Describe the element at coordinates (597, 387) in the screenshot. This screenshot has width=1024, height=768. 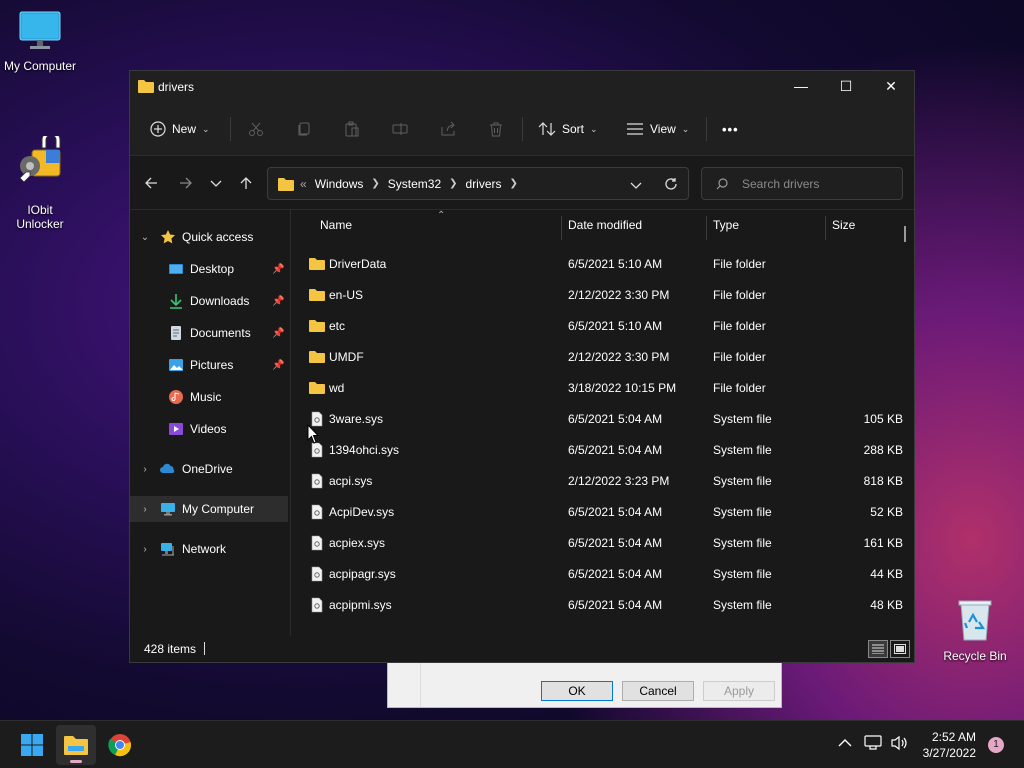
I see `table-row: wd 3/18/2022 10:15 PM File folder` at that location.